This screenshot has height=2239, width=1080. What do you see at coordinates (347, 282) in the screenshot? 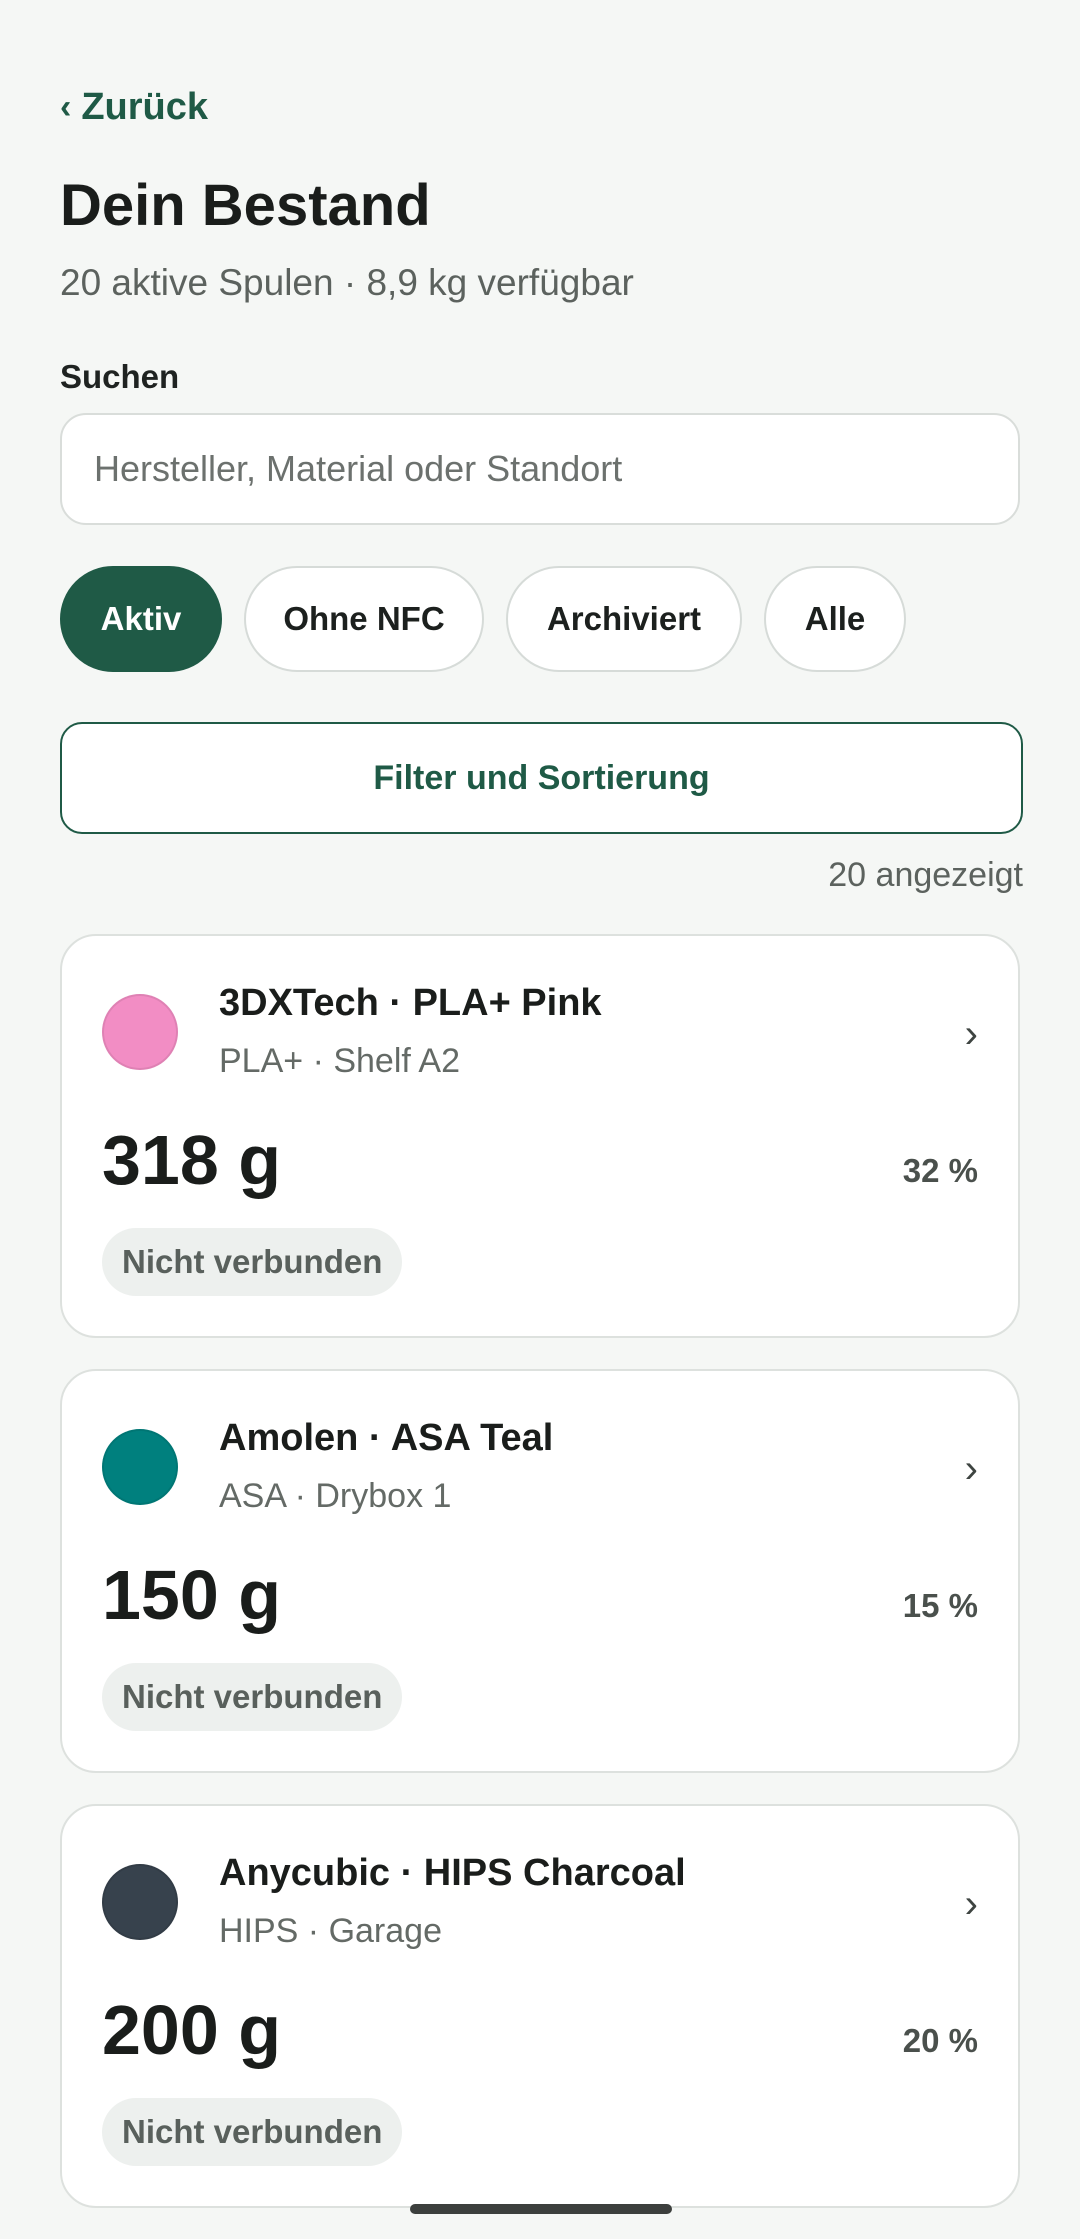
I see `page-subtitle: 20 aktive Spulen · 8,9 kg verfügbar` at bounding box center [347, 282].